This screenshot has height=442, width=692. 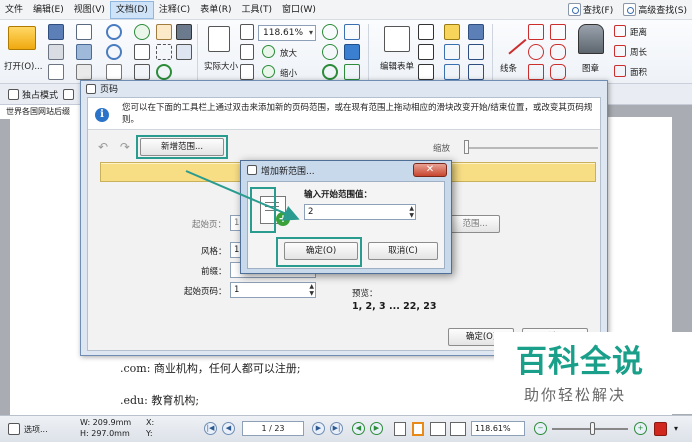 What do you see at coordinates (215, 10) in the screenshot?
I see `menu-form: 表单(R)` at bounding box center [215, 10].